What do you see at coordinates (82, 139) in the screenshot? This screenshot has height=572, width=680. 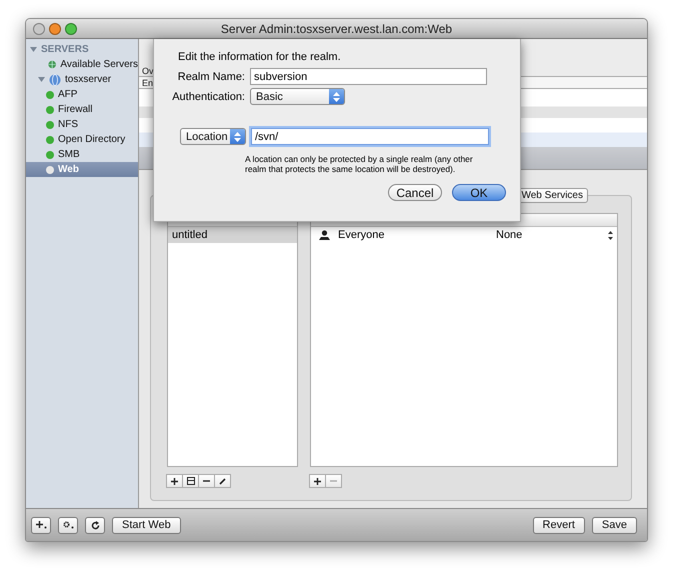 I see `sidebar-item: Open Directory` at bounding box center [82, 139].